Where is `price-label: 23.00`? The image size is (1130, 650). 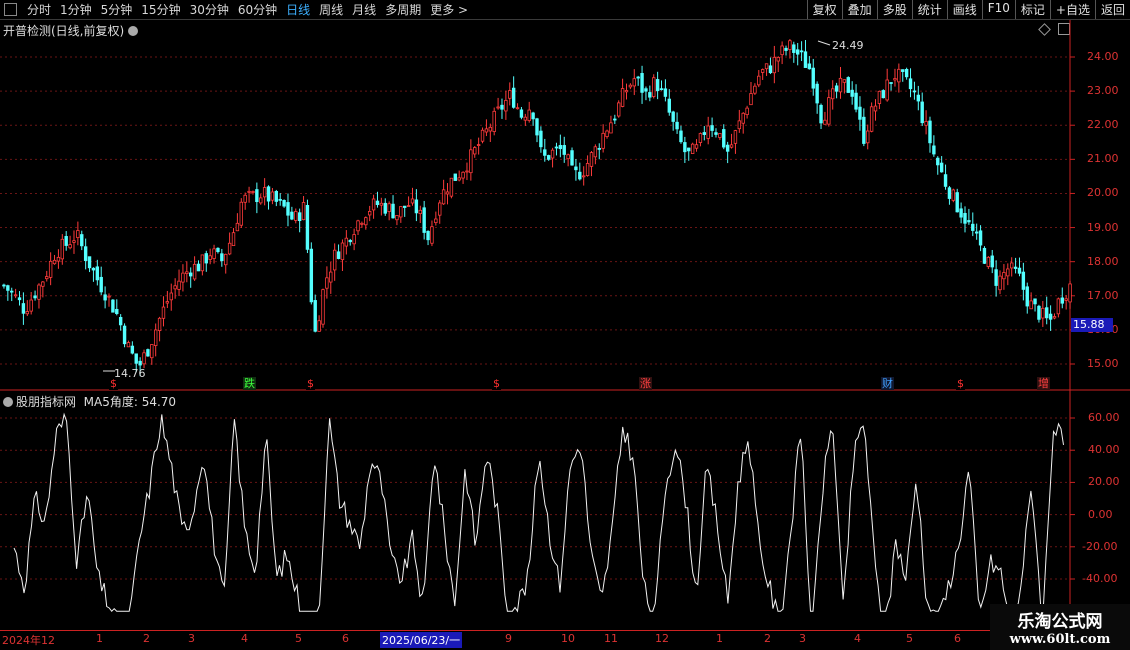
price-label: 23.00 is located at coordinates (1103, 91).